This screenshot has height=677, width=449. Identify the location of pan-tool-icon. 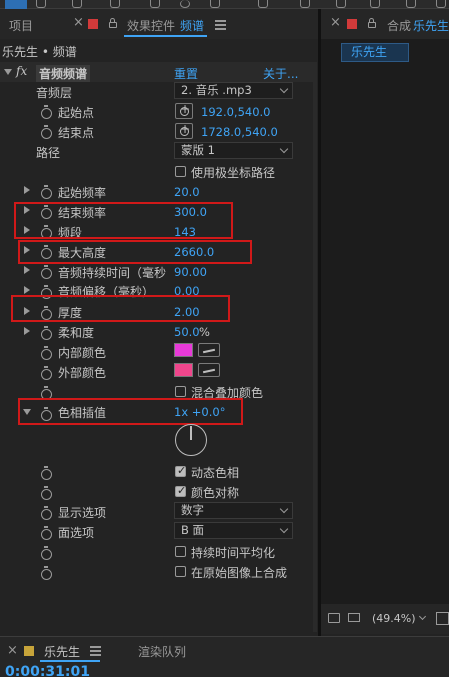
(185, 4).